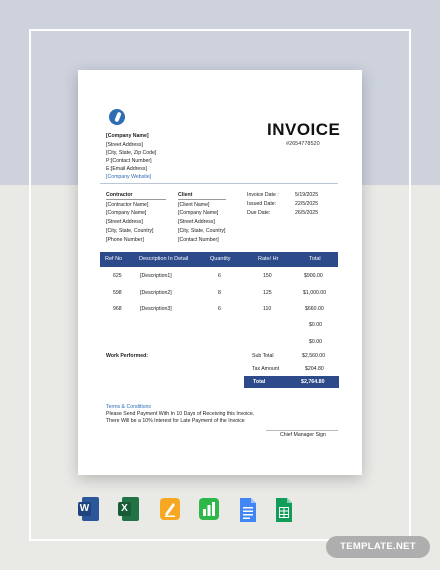 The height and width of the screenshot is (570, 440). Describe the element at coordinates (136, 199) in the screenshot. I see `contractor-underline` at that location.